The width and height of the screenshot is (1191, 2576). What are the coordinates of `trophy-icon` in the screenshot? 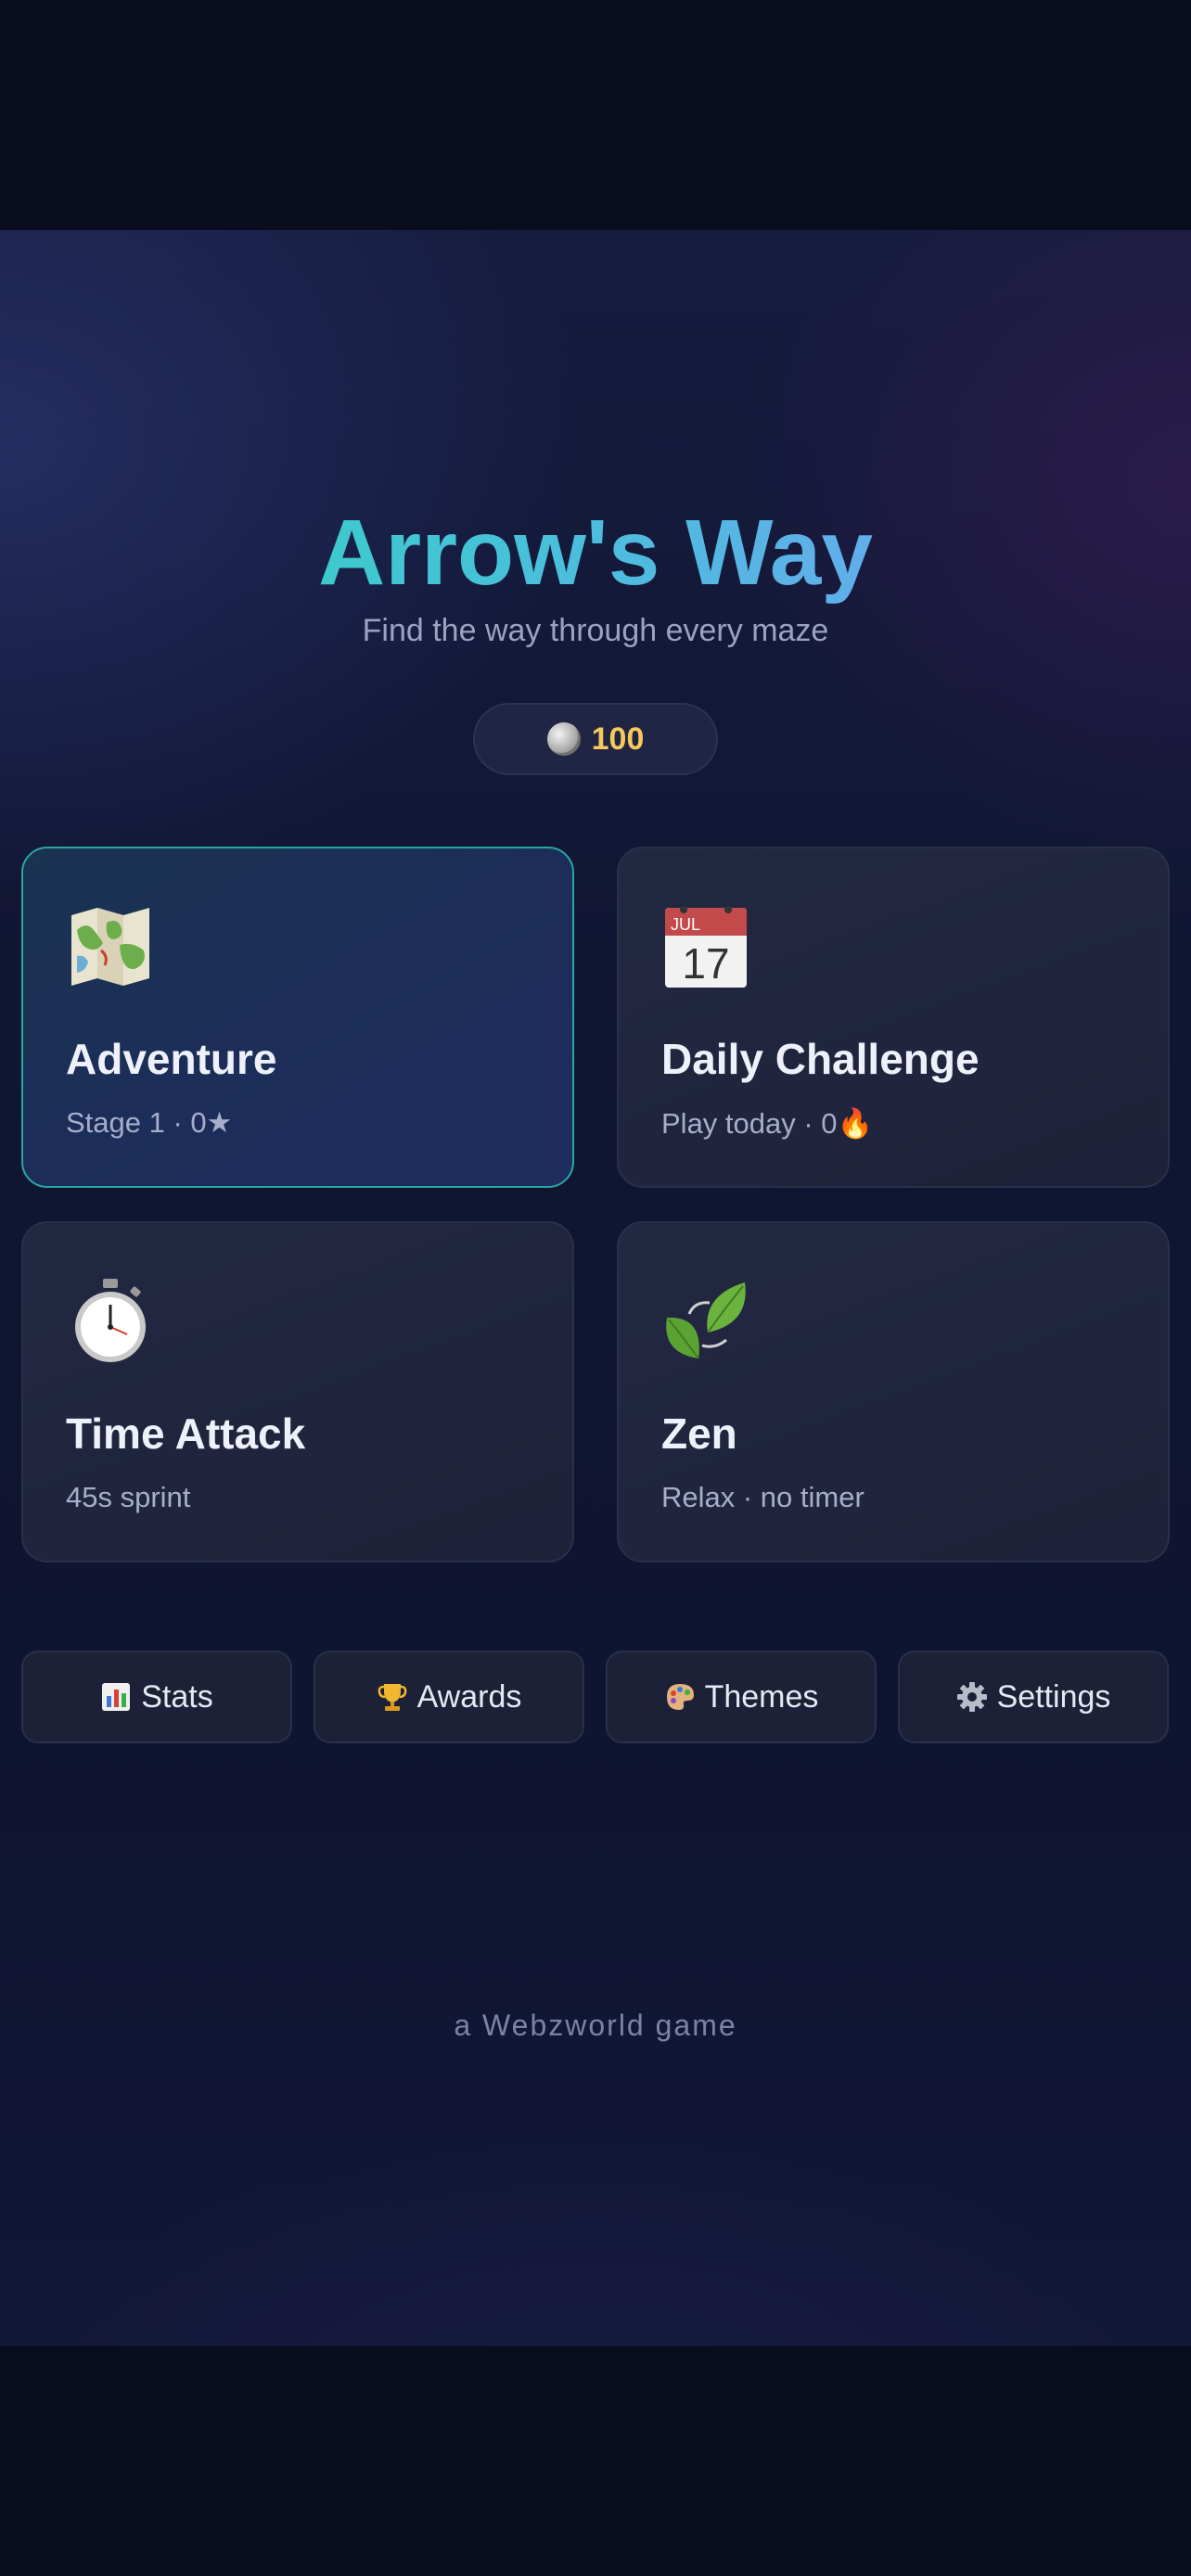 It's located at (392, 1698).